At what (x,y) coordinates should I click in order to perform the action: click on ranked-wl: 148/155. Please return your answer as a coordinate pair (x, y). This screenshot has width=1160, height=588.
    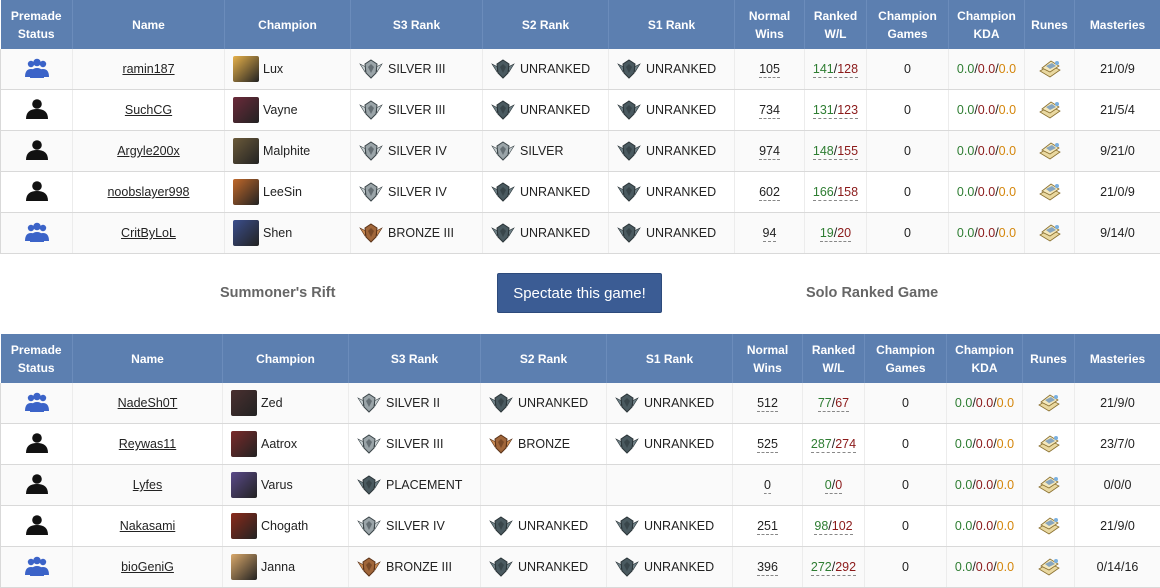
    Looking at the image, I should click on (835, 152).